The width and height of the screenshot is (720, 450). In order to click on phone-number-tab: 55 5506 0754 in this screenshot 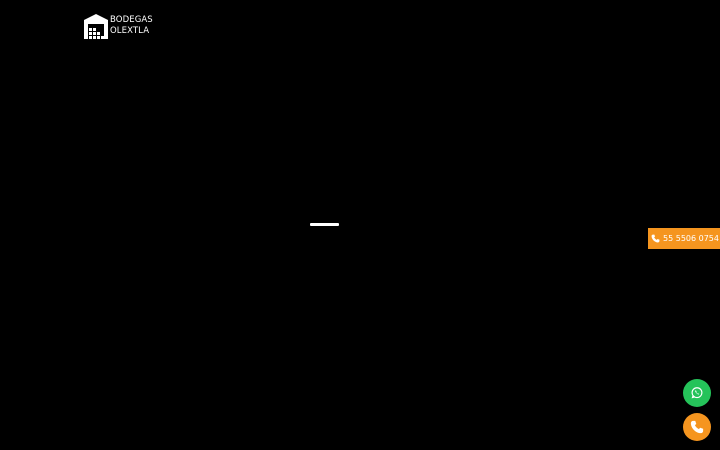, I will do `click(684, 238)`.